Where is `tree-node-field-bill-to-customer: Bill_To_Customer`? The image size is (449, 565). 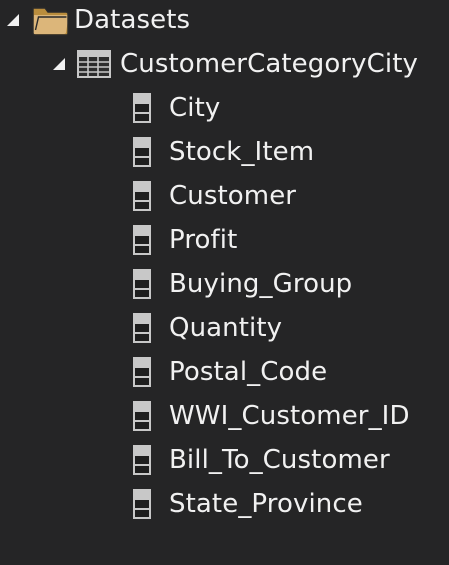 tree-node-field-bill-to-customer: Bill_To_Customer is located at coordinates (287, 460).